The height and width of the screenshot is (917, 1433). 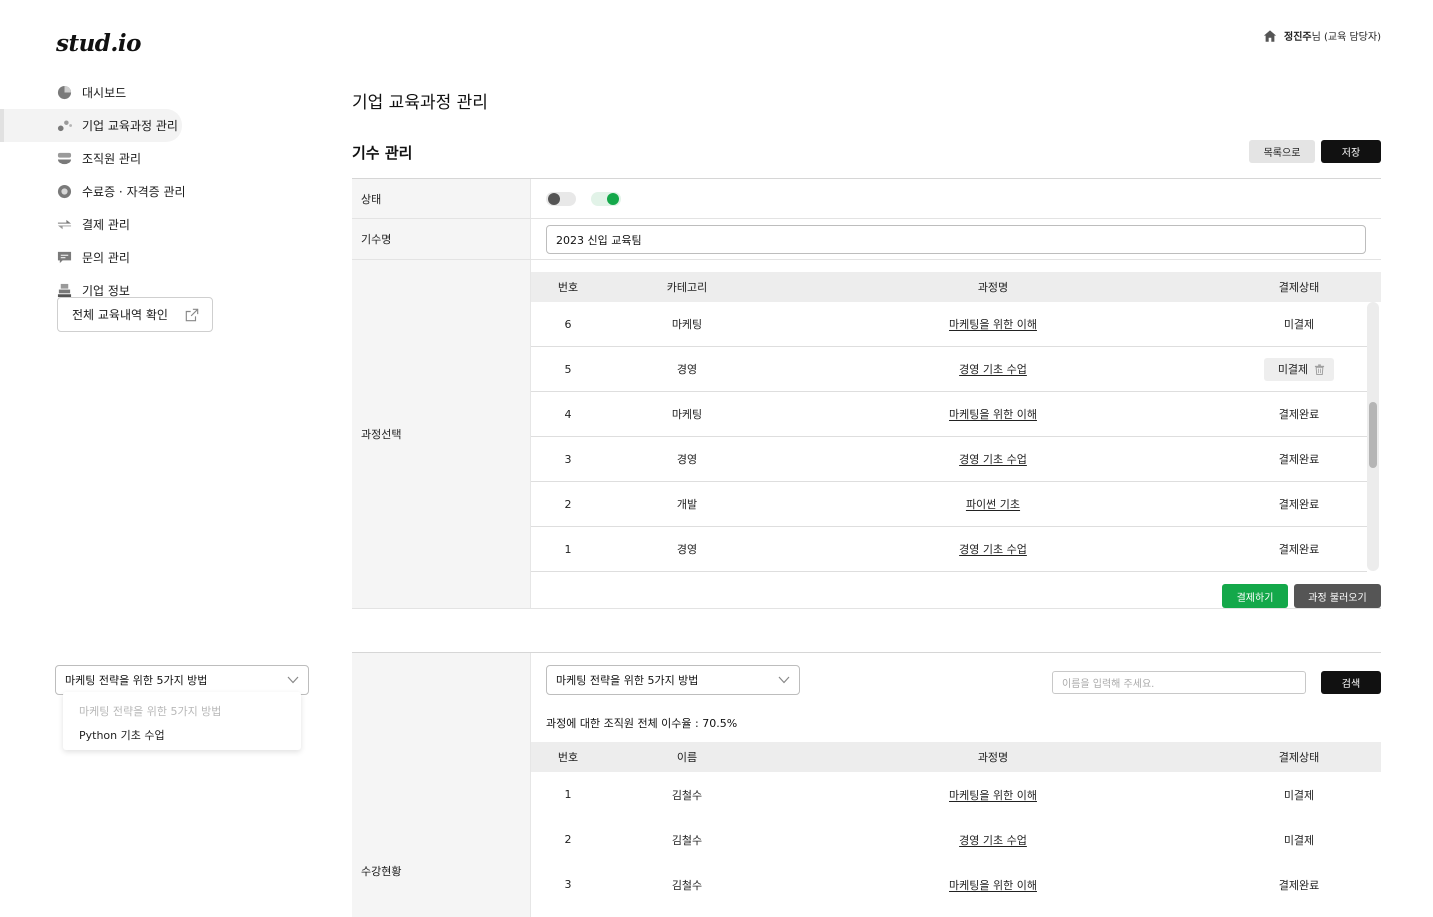 I want to click on page-title: 기업 교육과정 관리, so click(x=420, y=103).